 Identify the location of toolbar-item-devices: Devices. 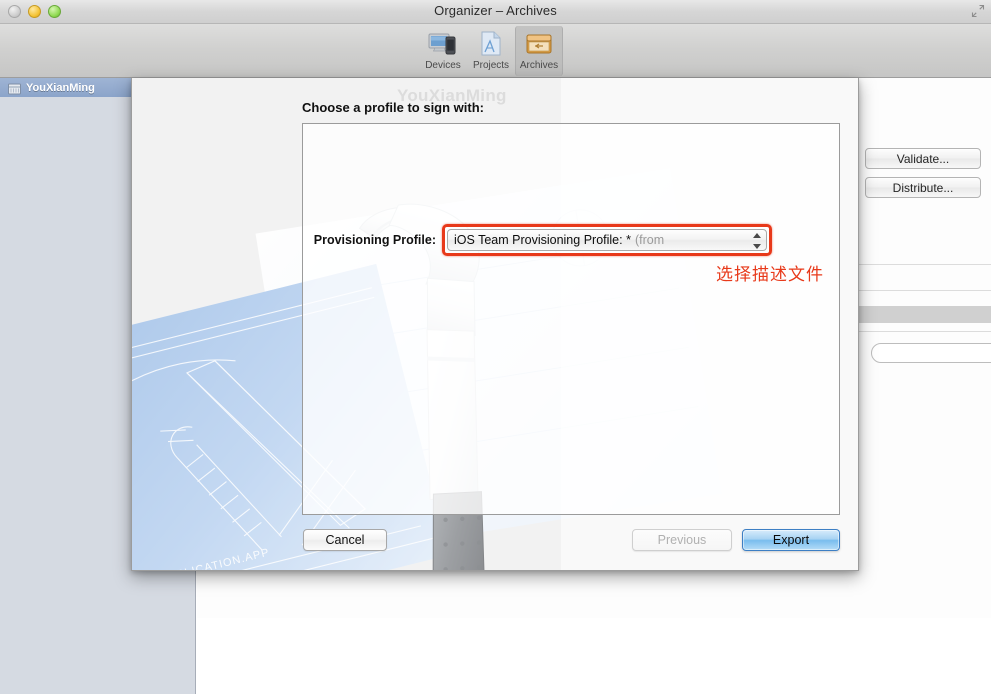
(443, 51).